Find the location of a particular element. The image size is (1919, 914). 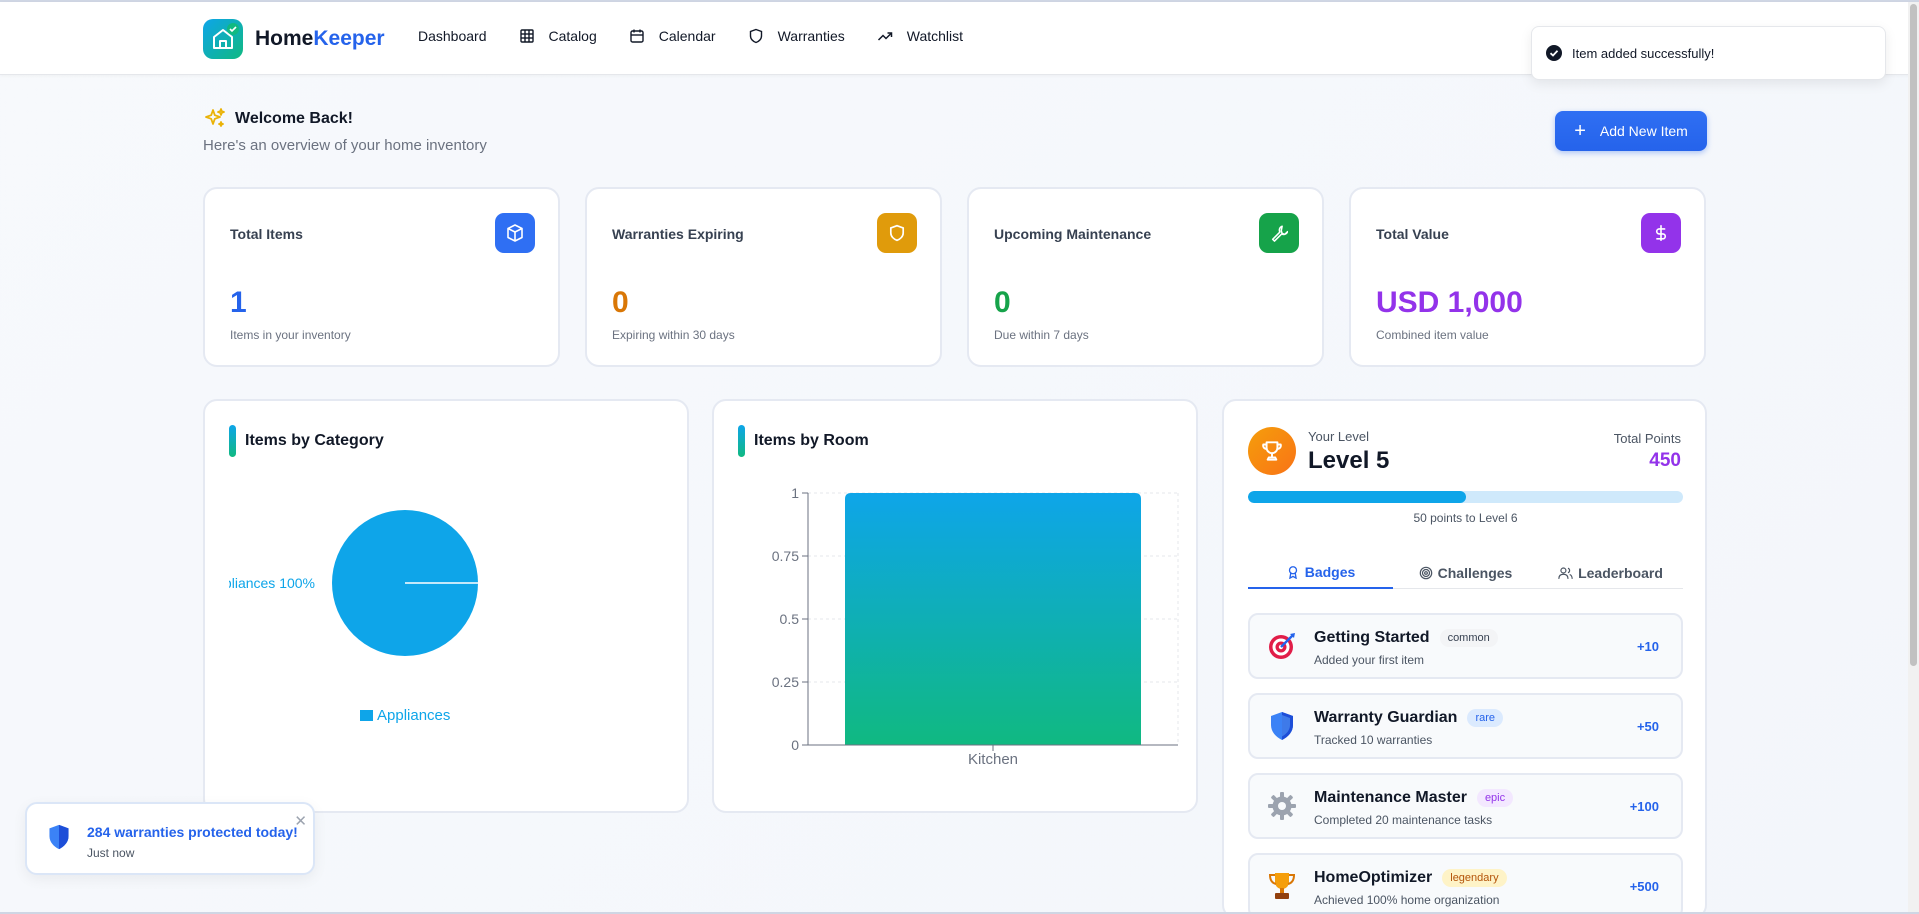

tab-leaderboard: Leaderboard is located at coordinates (1610, 572).